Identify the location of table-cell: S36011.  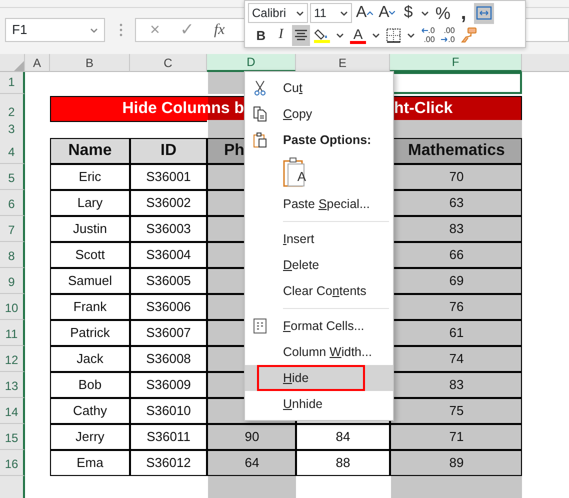
(168, 437).